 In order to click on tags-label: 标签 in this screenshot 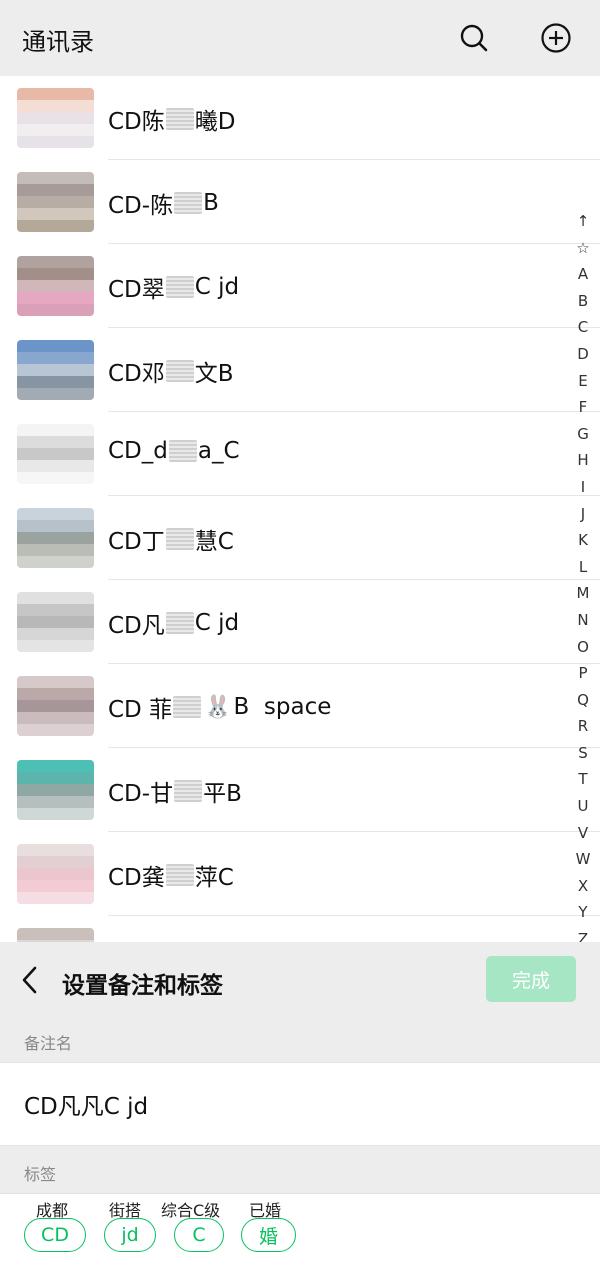, I will do `click(40, 1174)`.